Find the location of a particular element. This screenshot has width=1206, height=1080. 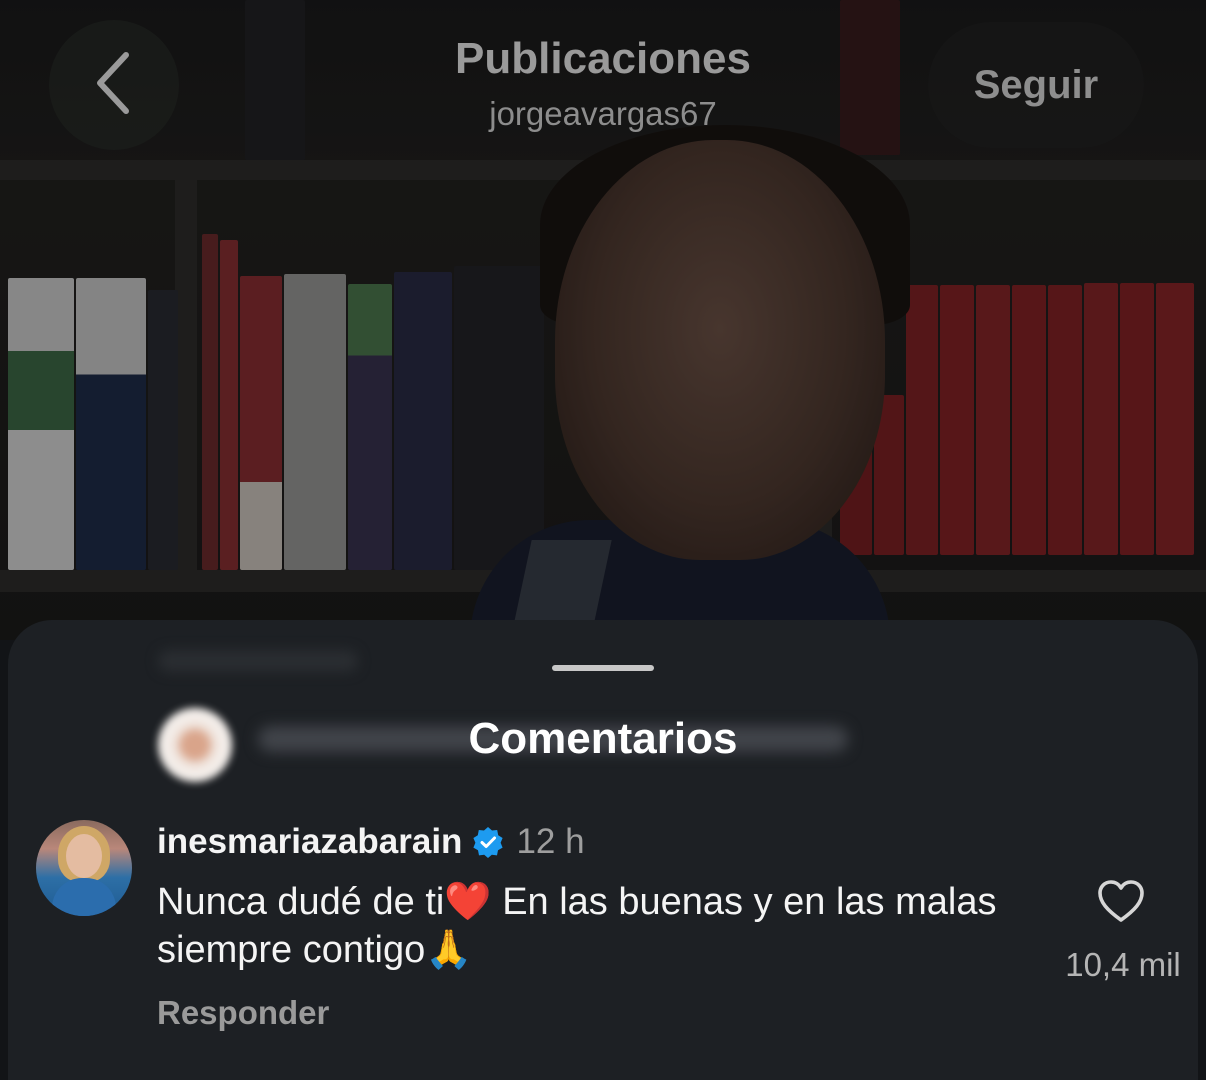

sheet-title: Comentarios is located at coordinates (603, 738).